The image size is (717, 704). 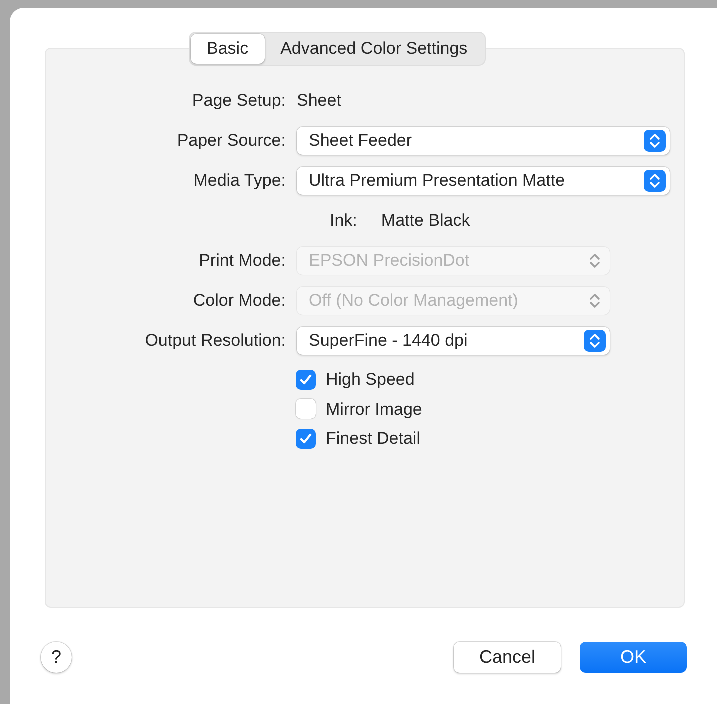 I want to click on checkbox-label: High Speed, so click(x=370, y=380).